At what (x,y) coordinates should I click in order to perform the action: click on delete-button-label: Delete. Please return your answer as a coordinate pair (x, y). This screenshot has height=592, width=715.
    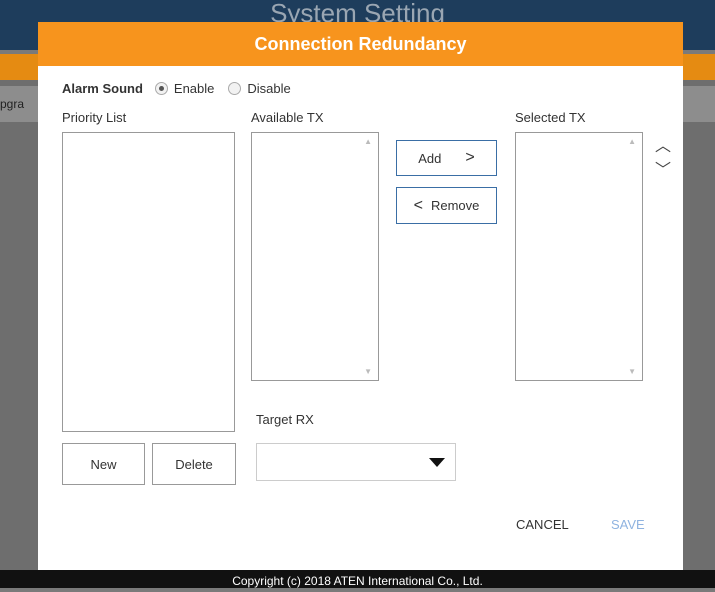
    Looking at the image, I should click on (194, 464).